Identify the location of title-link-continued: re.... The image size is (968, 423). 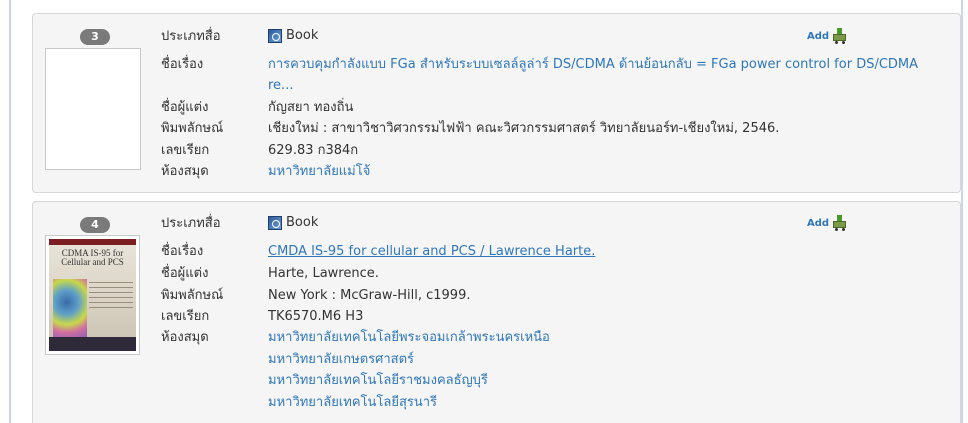
(280, 86).